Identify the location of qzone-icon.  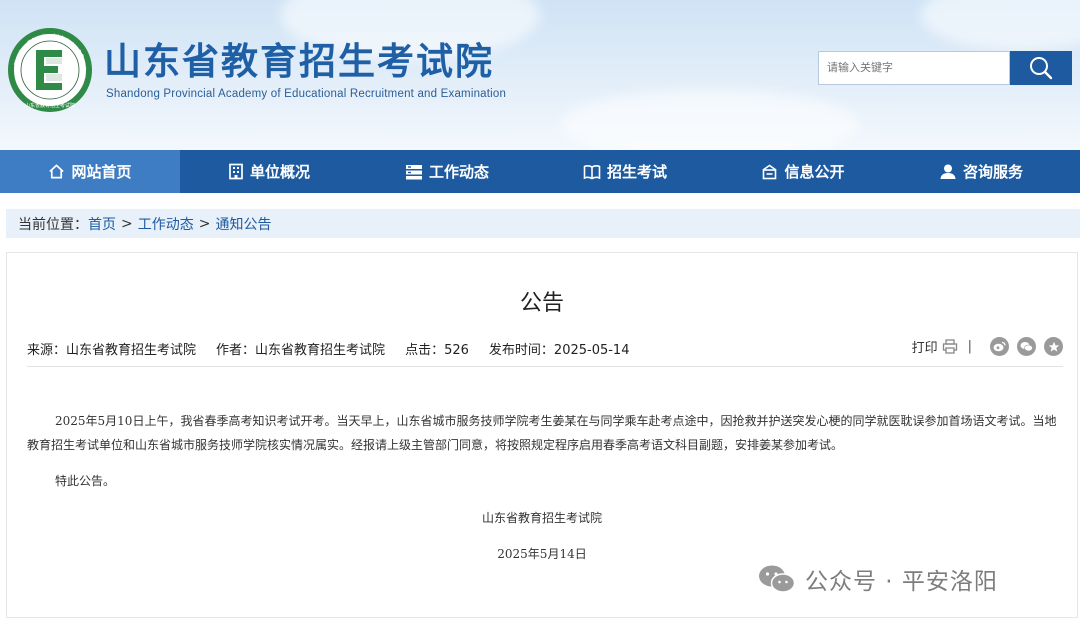
(1053, 346).